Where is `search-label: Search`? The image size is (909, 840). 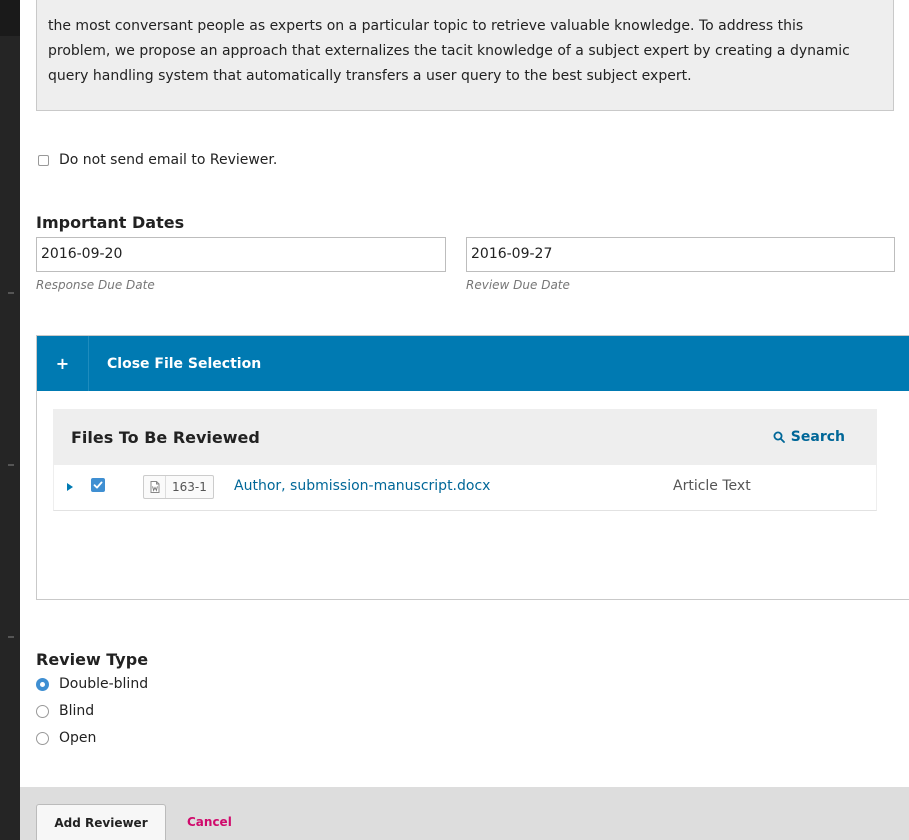 search-label: Search is located at coordinates (817, 437).